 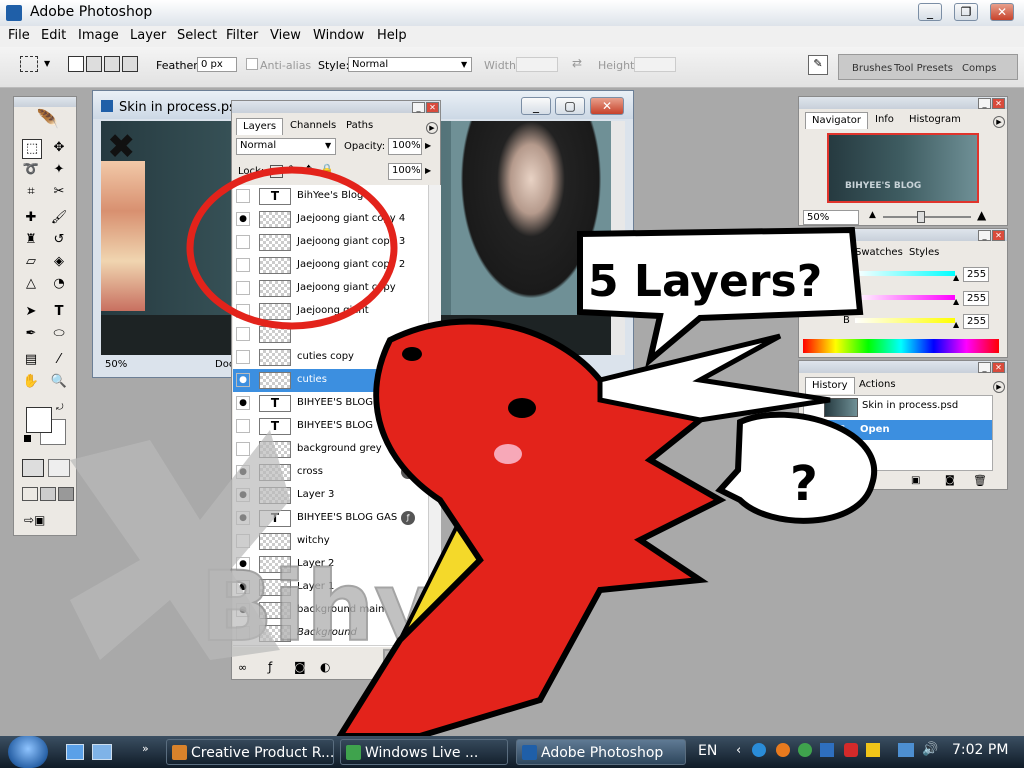 What do you see at coordinates (898, 430) in the screenshot?
I see `history-state-open: ▶ ▤ Open` at bounding box center [898, 430].